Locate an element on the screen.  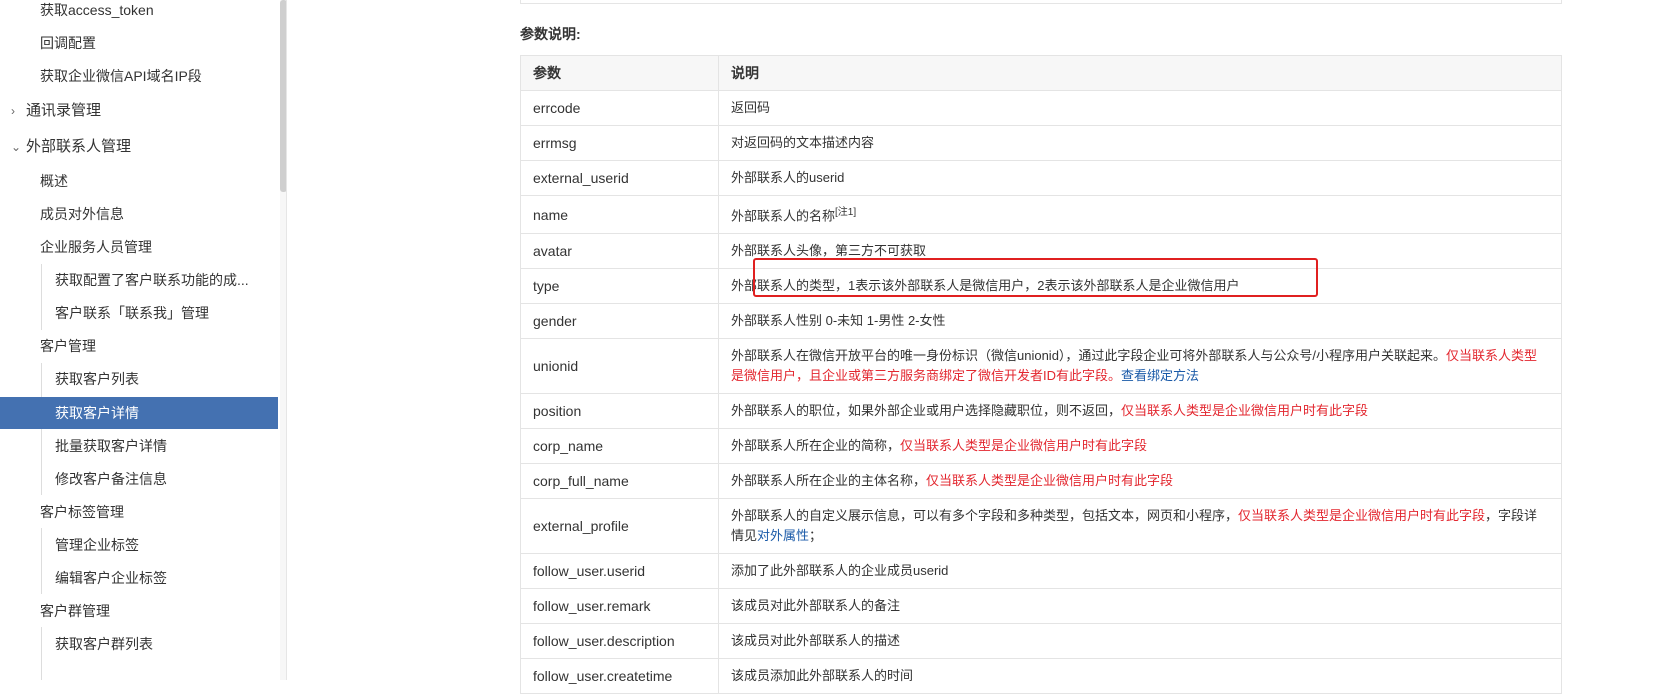
param-desc: 外部联系人所在企业的简称，仅当联系人类型是企业微信用户时有此字段 is located at coordinates (1140, 446).